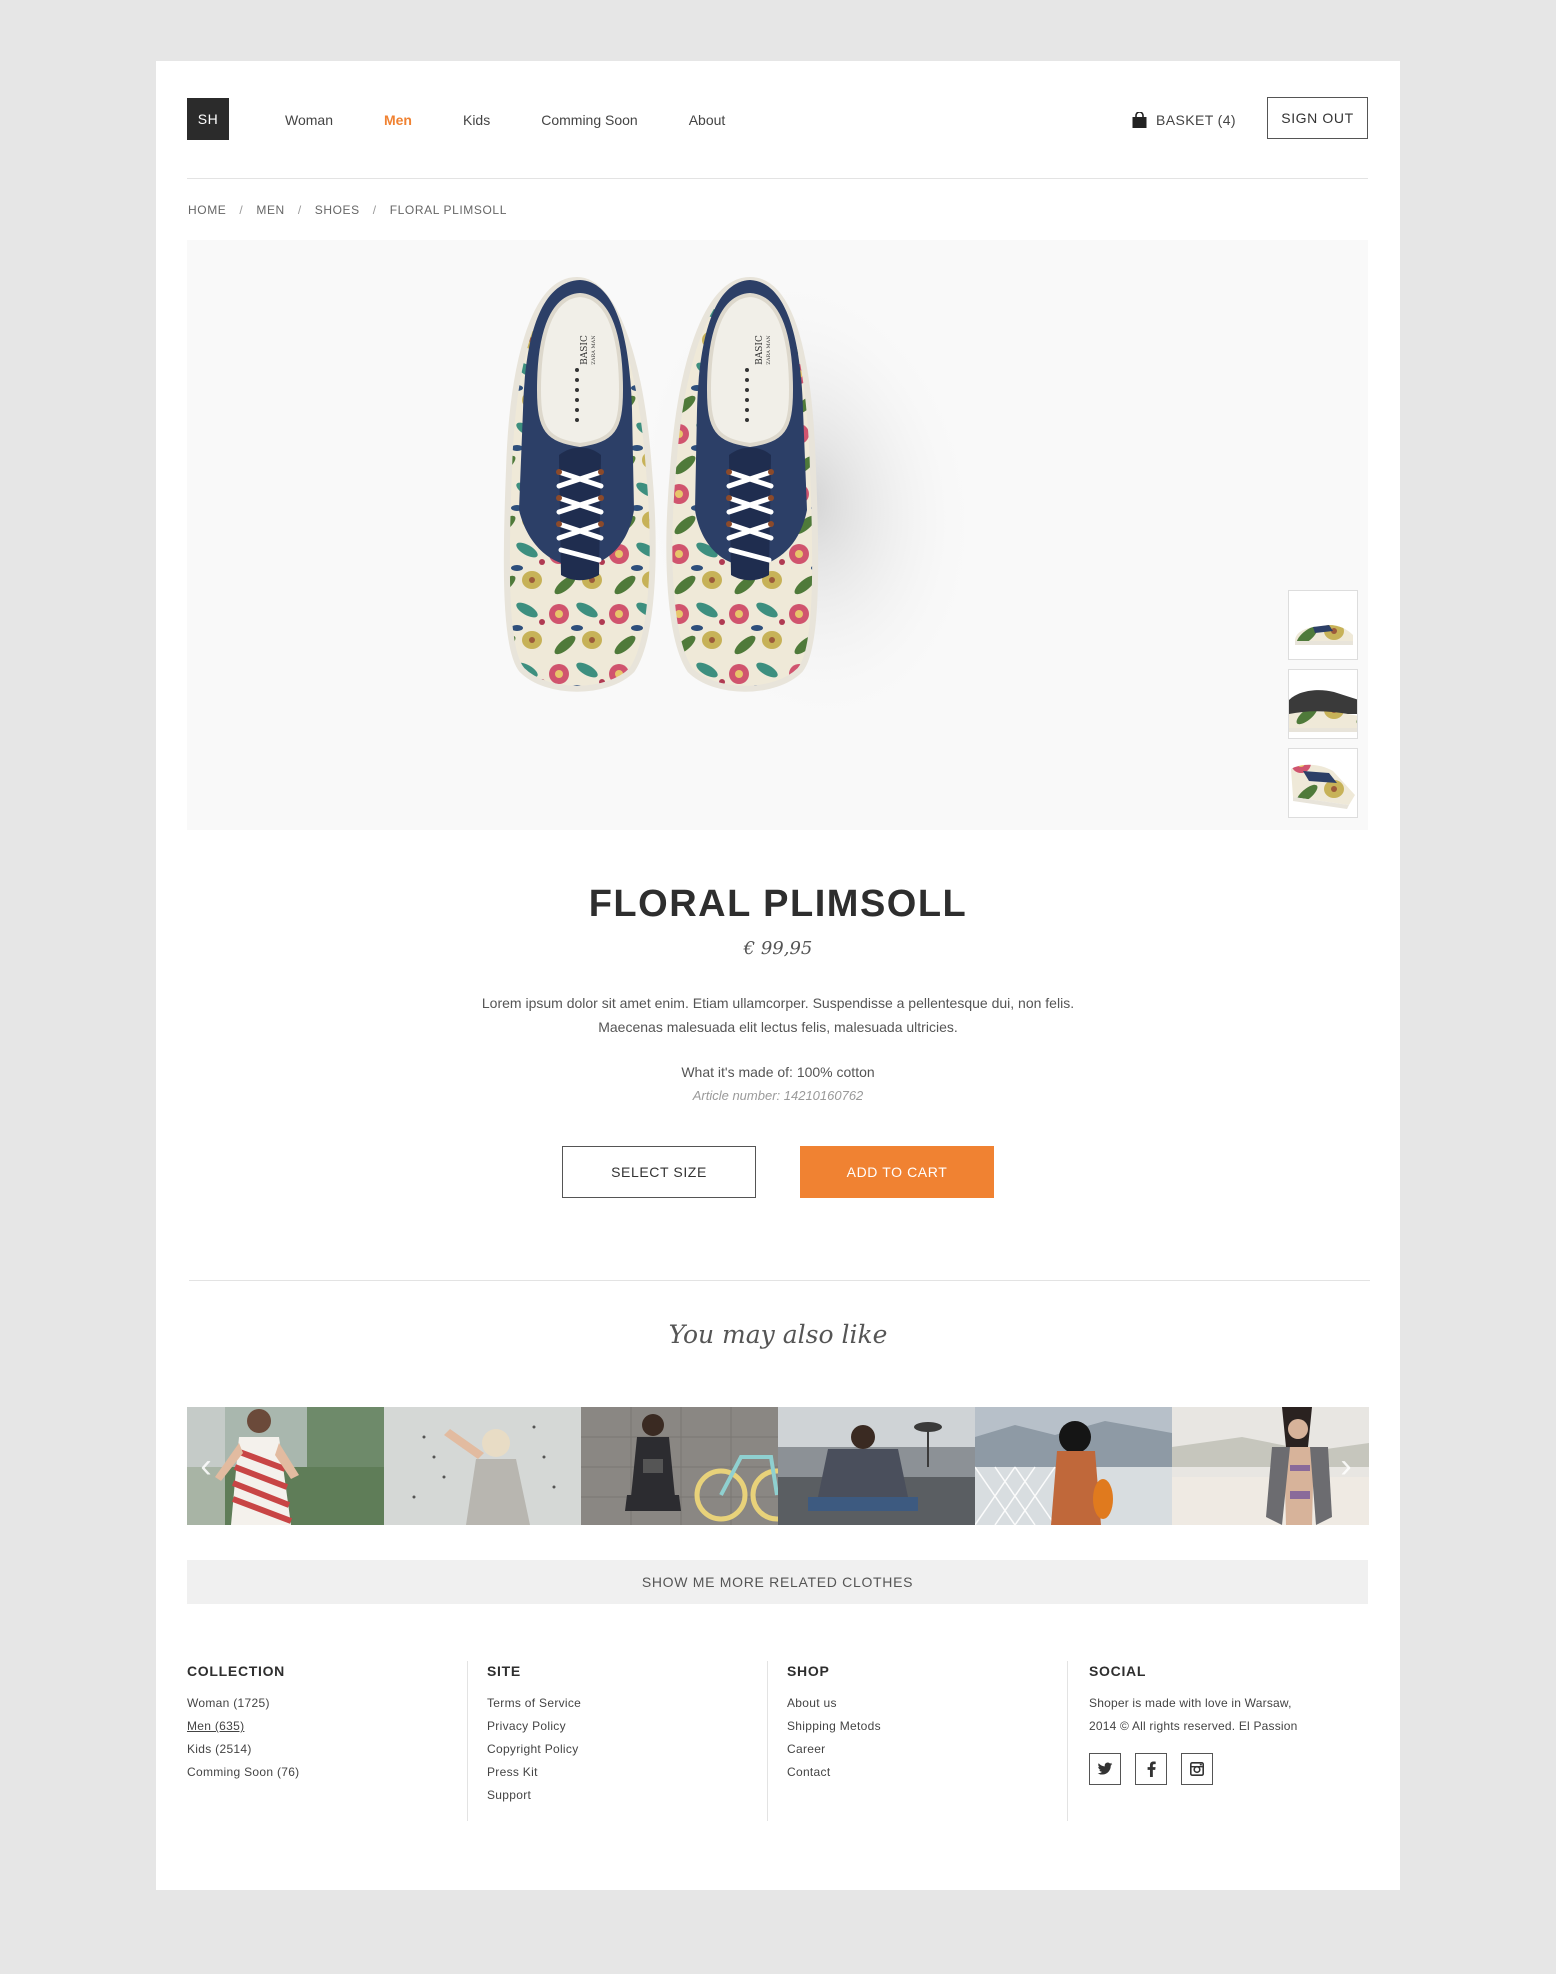  I want to click on breadcrumb-shoes: SHOES, so click(337, 210).